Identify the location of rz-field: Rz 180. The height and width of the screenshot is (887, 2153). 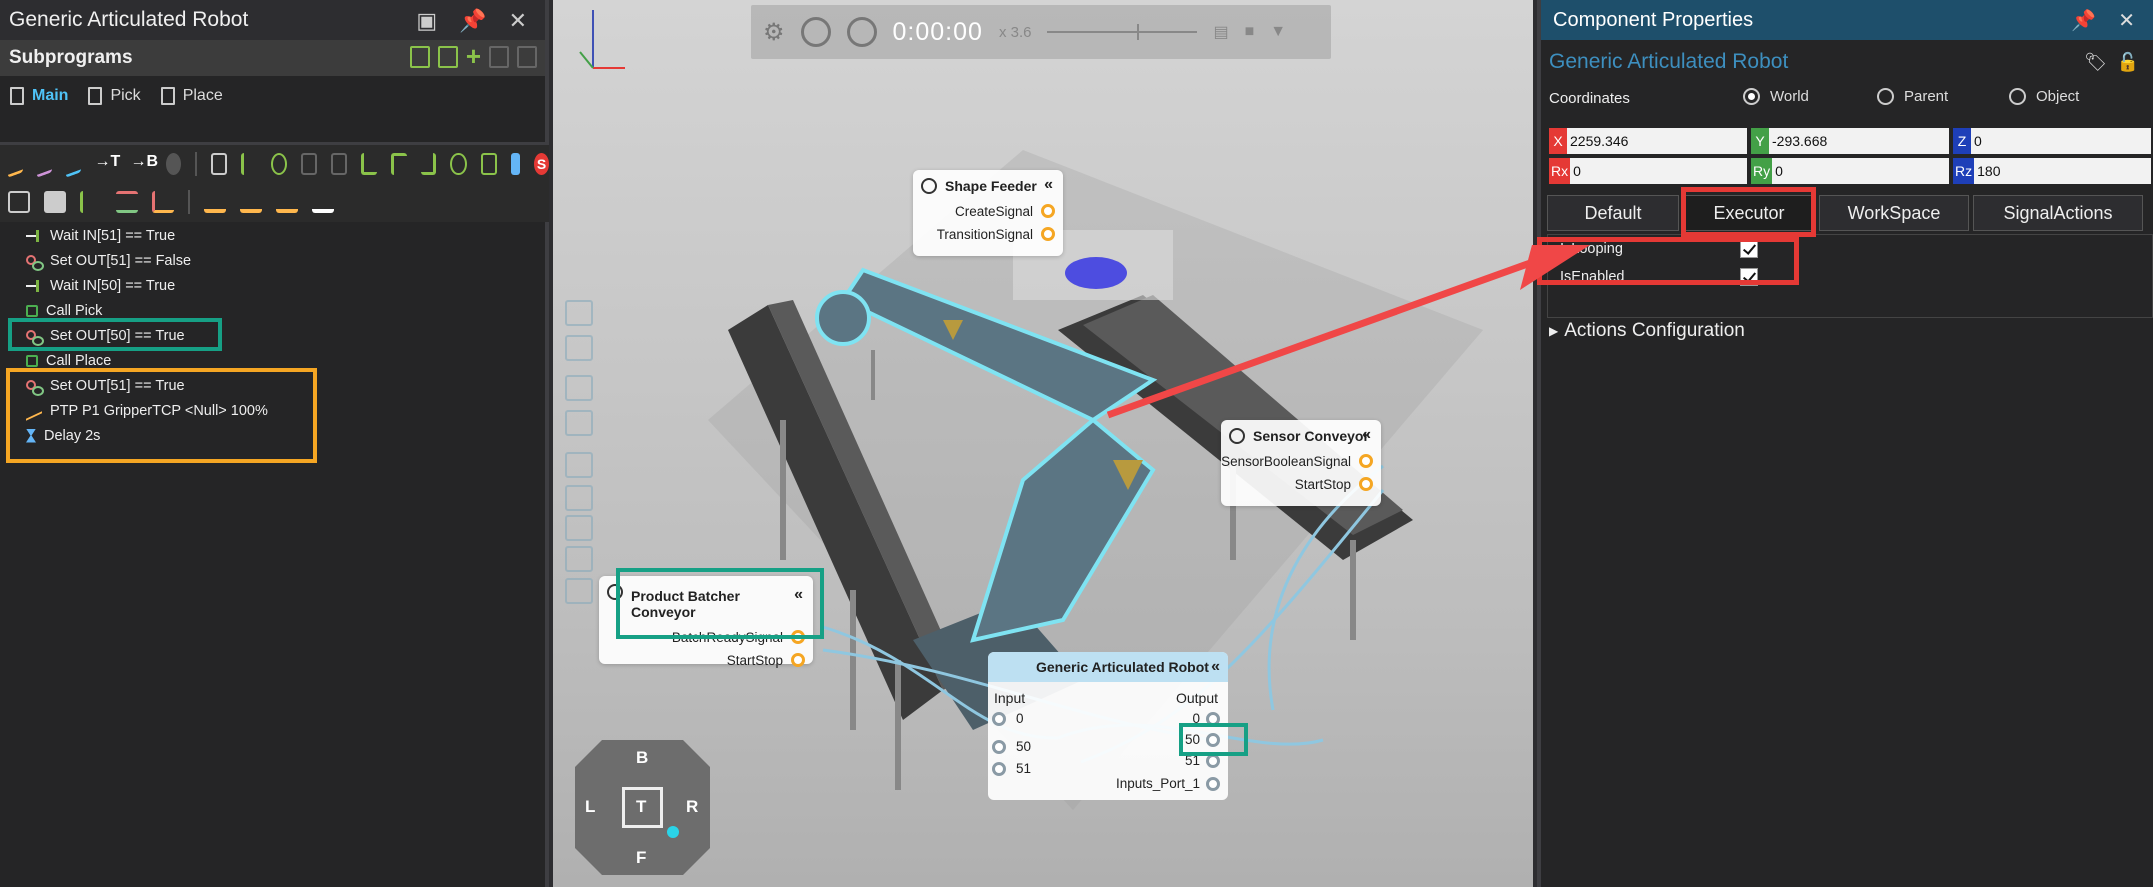
(2052, 171).